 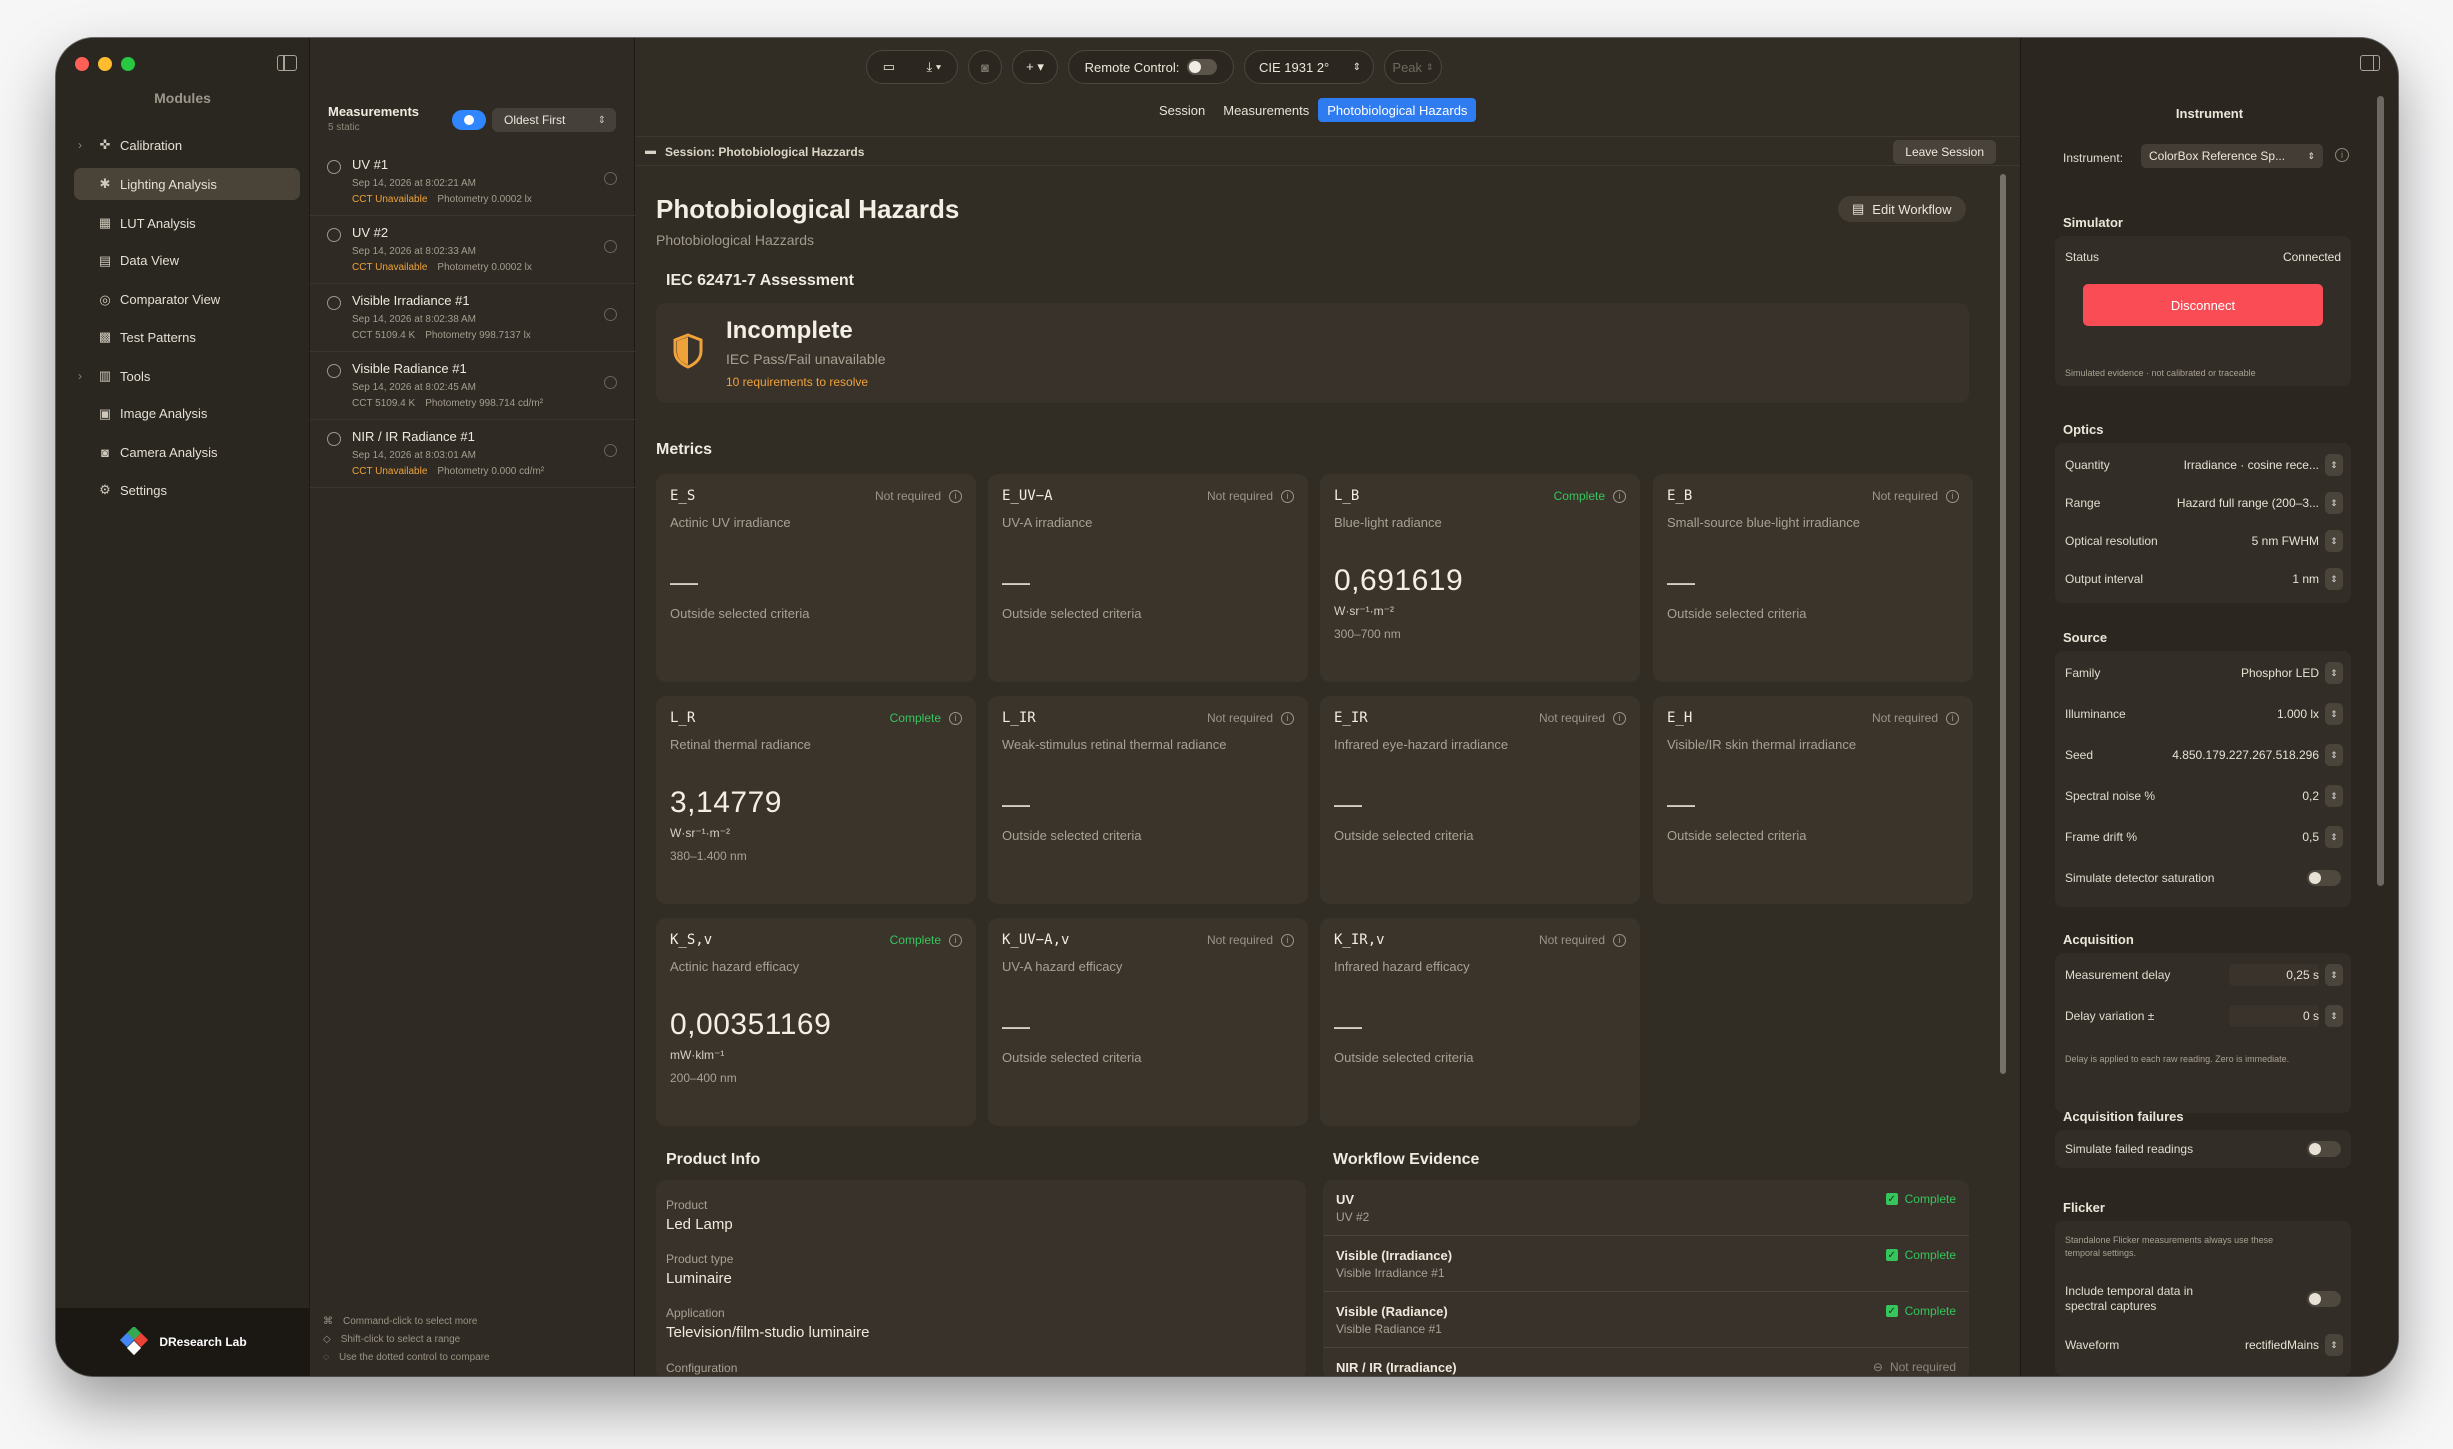 I want to click on measurement-details: CCT Unavailable Photometry 0.0002 lx, so click(x=442, y=199).